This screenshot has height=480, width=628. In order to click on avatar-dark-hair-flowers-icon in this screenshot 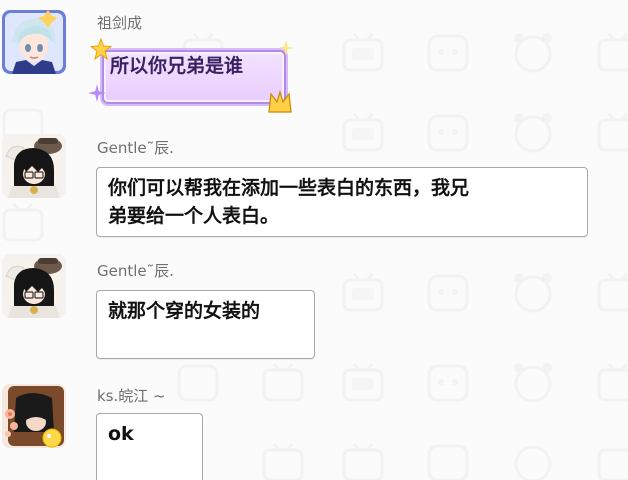, I will do `click(34, 416)`.